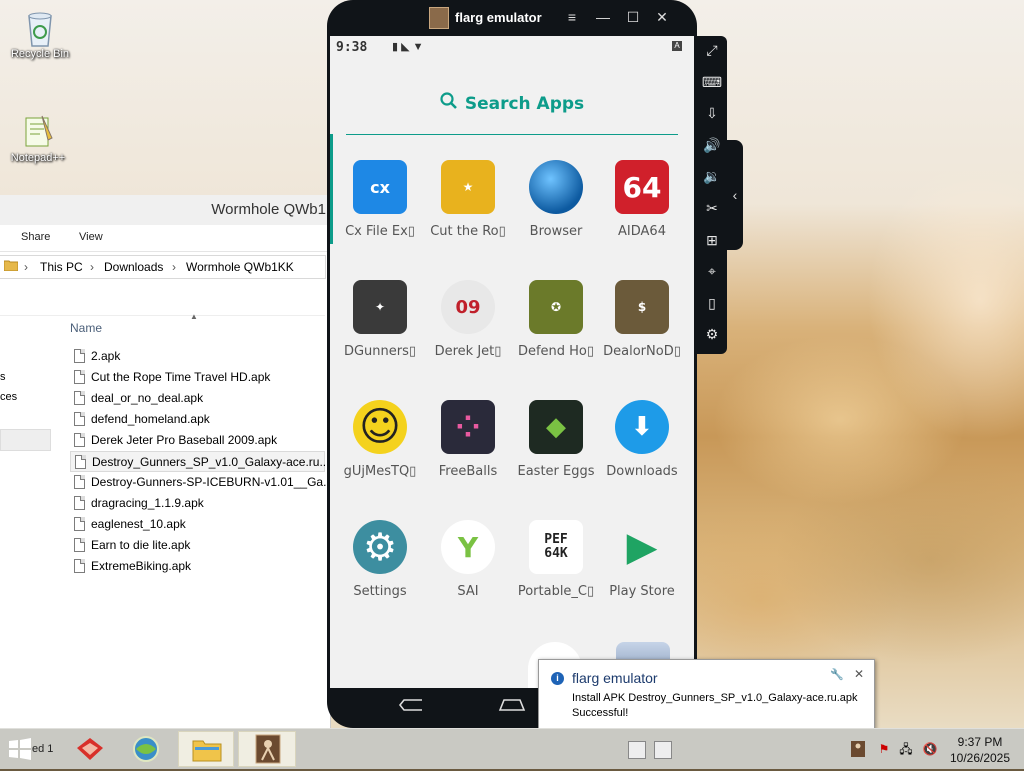 Image resolution: width=1024 pixels, height=771 pixels. Describe the element at coordinates (556, 471) in the screenshot. I see `app-label: Easter Eggs` at that location.